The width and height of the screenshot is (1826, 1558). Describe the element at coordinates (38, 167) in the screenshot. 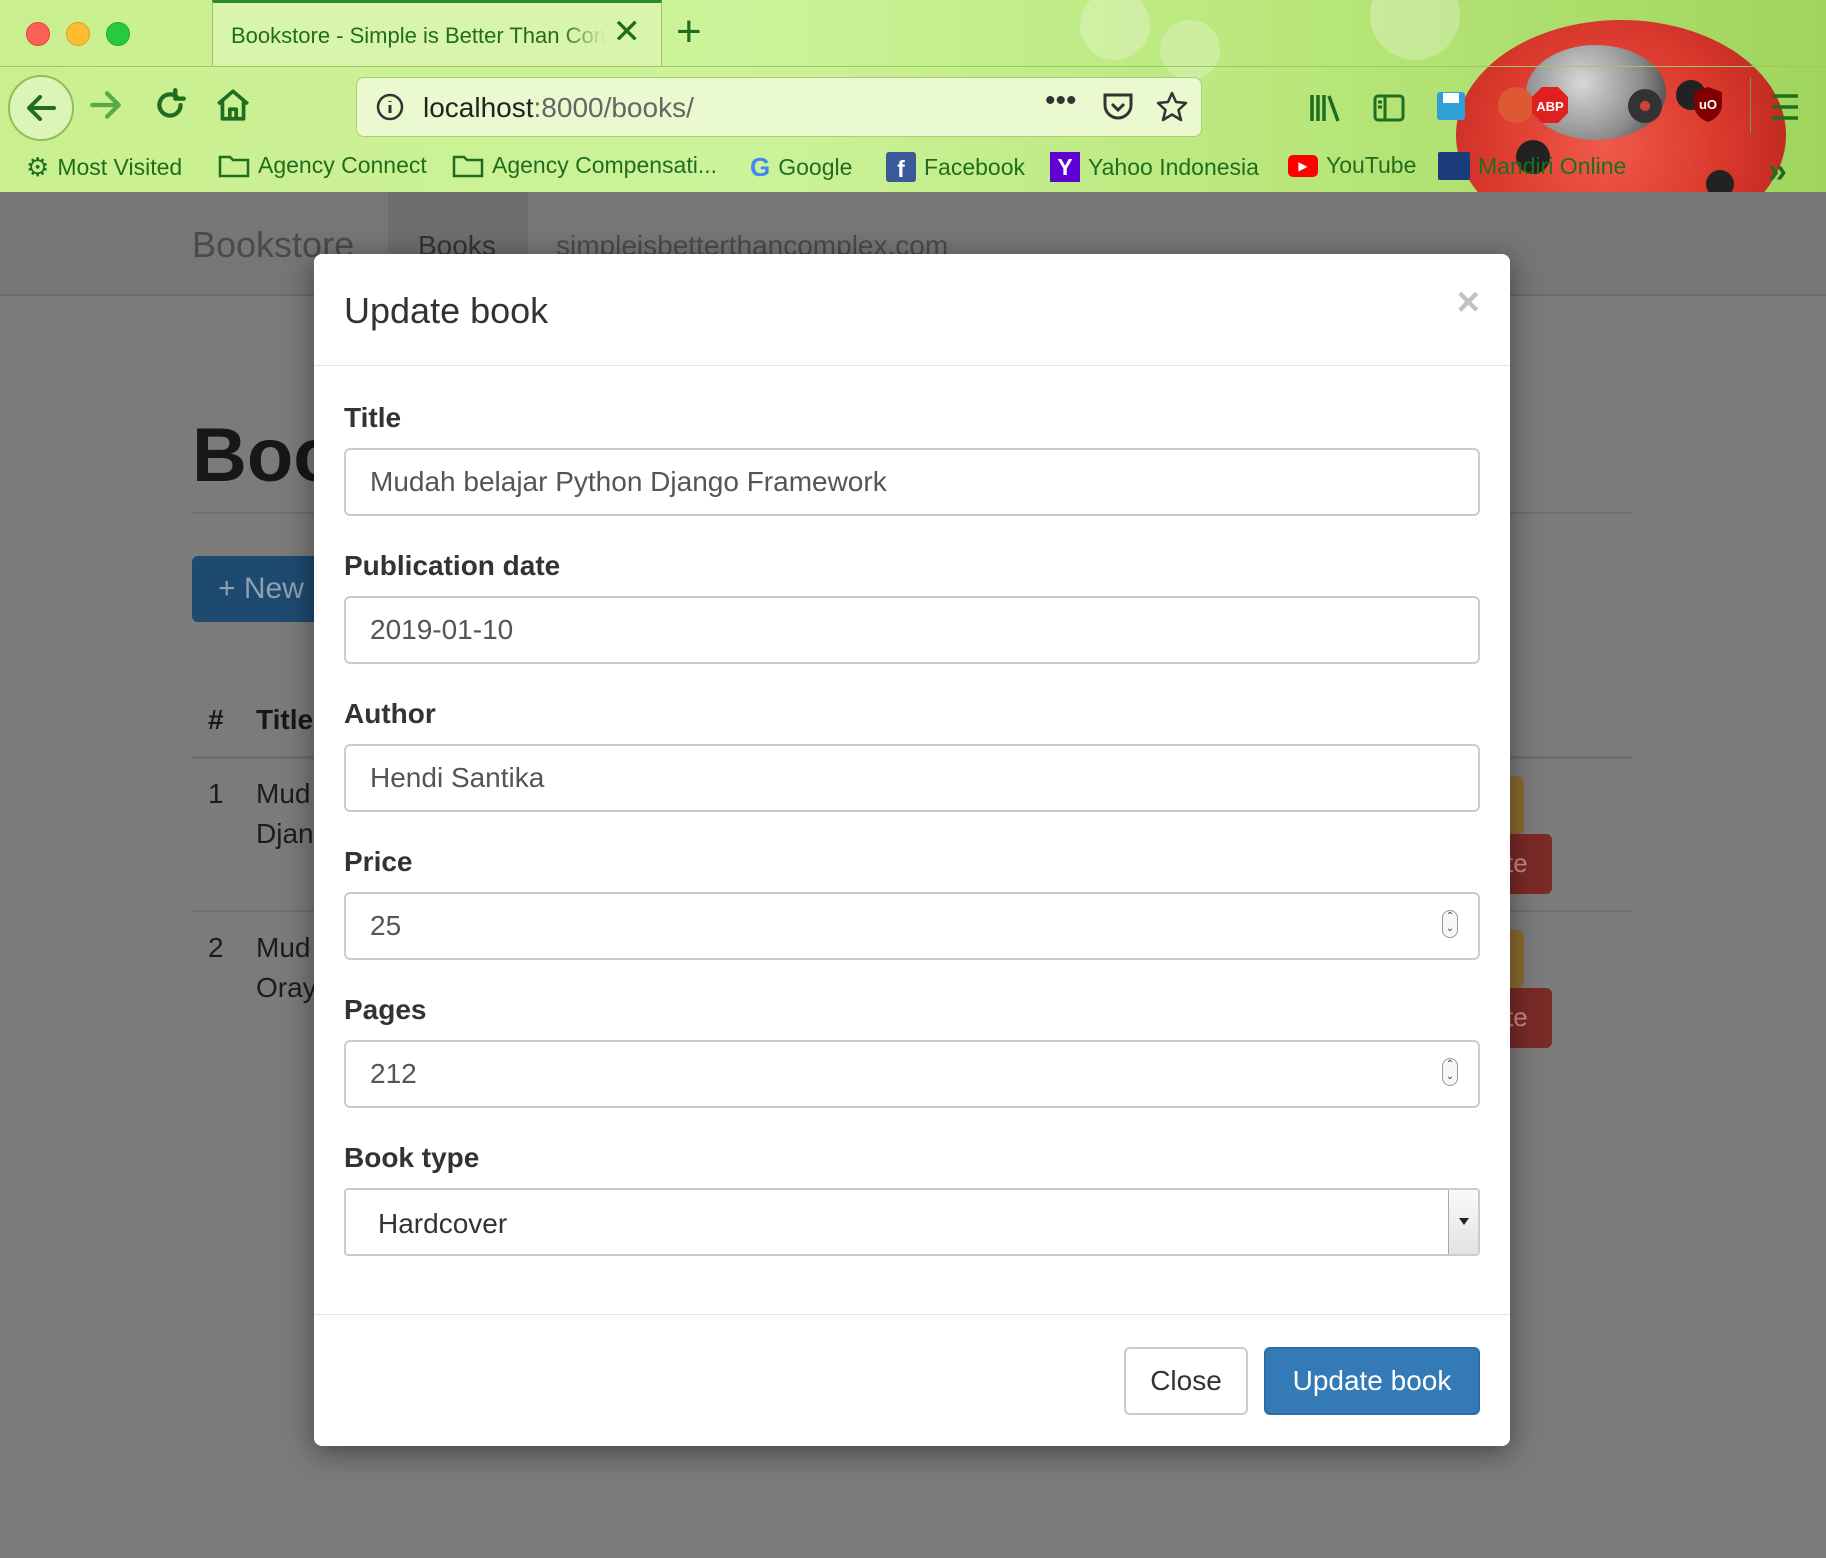

I see `gear-icon: ⚙` at that location.